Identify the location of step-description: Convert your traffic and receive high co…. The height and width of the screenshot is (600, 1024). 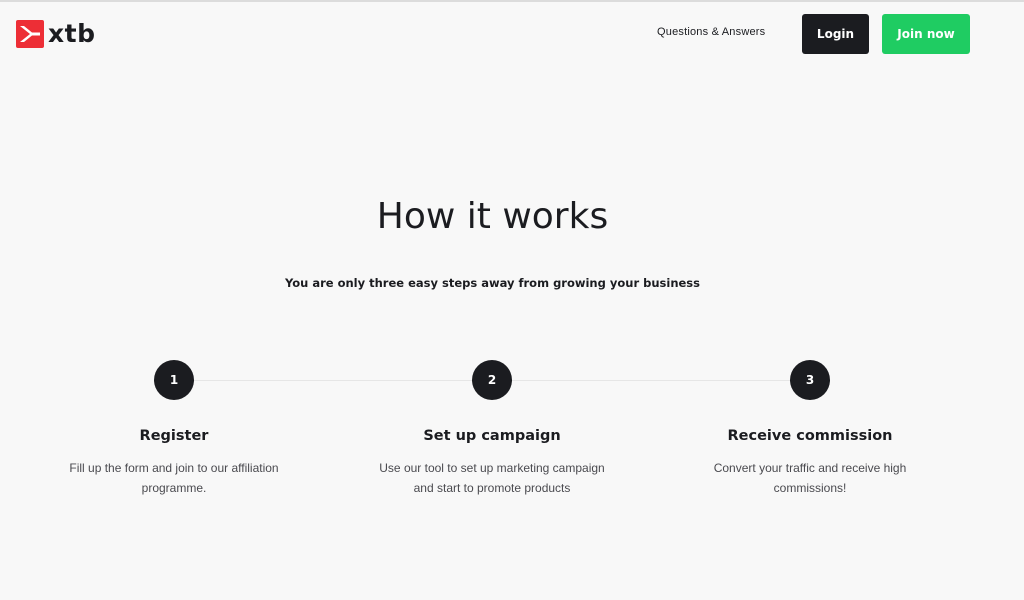
(810, 478).